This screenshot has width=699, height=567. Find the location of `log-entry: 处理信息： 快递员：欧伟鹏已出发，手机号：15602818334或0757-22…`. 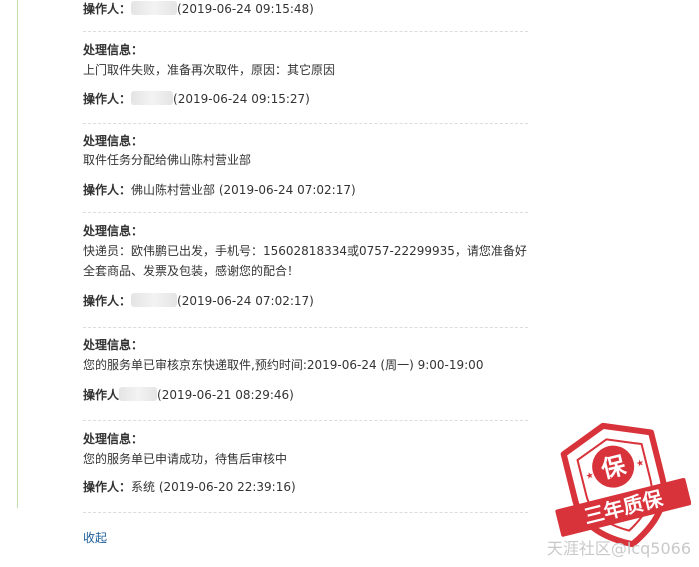

log-entry: 处理信息： 快递员：欧伟鹏已出发，手机号：15602818334或0757-22… is located at coordinates (305, 270).